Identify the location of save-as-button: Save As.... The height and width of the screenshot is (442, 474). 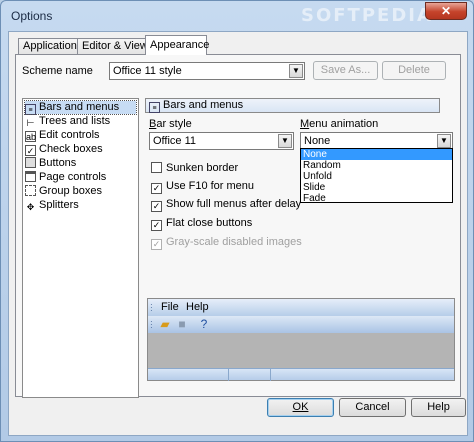
(345, 70).